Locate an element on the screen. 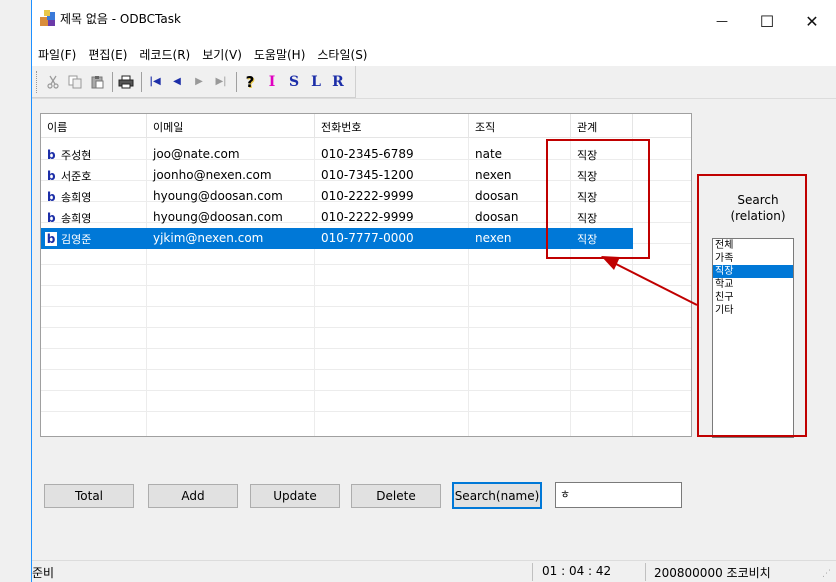 Image resolution: width=836 pixels, height=582 pixels. menu-help: 도움말(H) is located at coordinates (280, 54).